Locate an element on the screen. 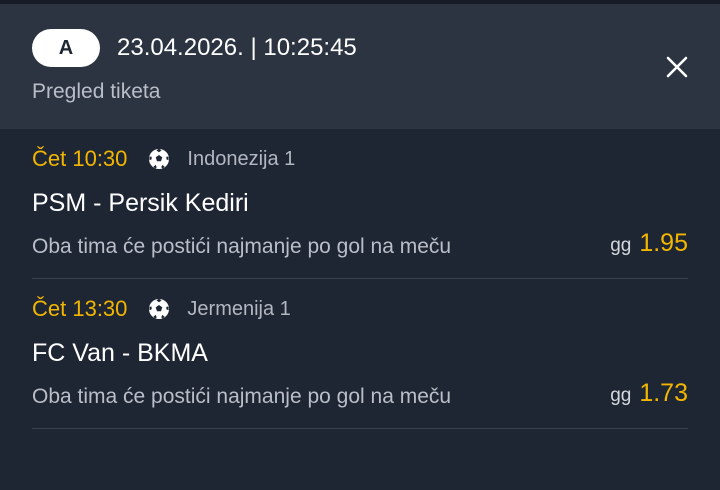 This screenshot has height=490, width=720. match-teams: FC Van - BKMA is located at coordinates (120, 353).